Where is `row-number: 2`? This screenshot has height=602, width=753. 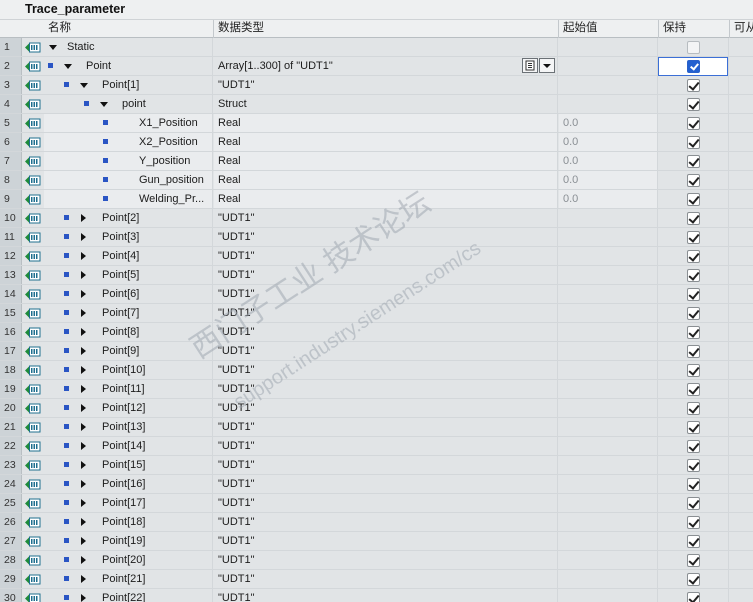 row-number: 2 is located at coordinates (11, 66).